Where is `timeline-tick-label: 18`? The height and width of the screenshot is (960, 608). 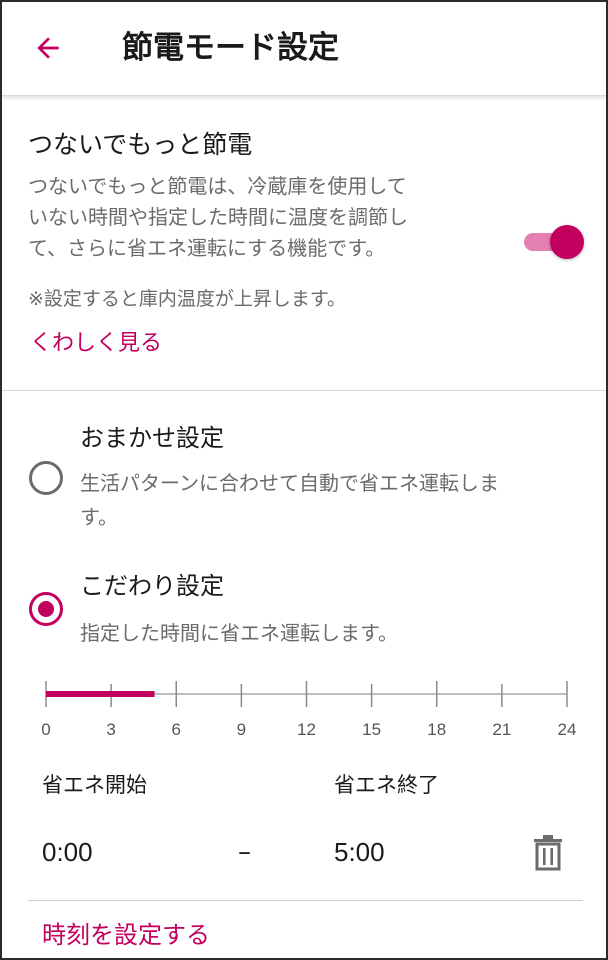 timeline-tick-label: 18 is located at coordinates (437, 729).